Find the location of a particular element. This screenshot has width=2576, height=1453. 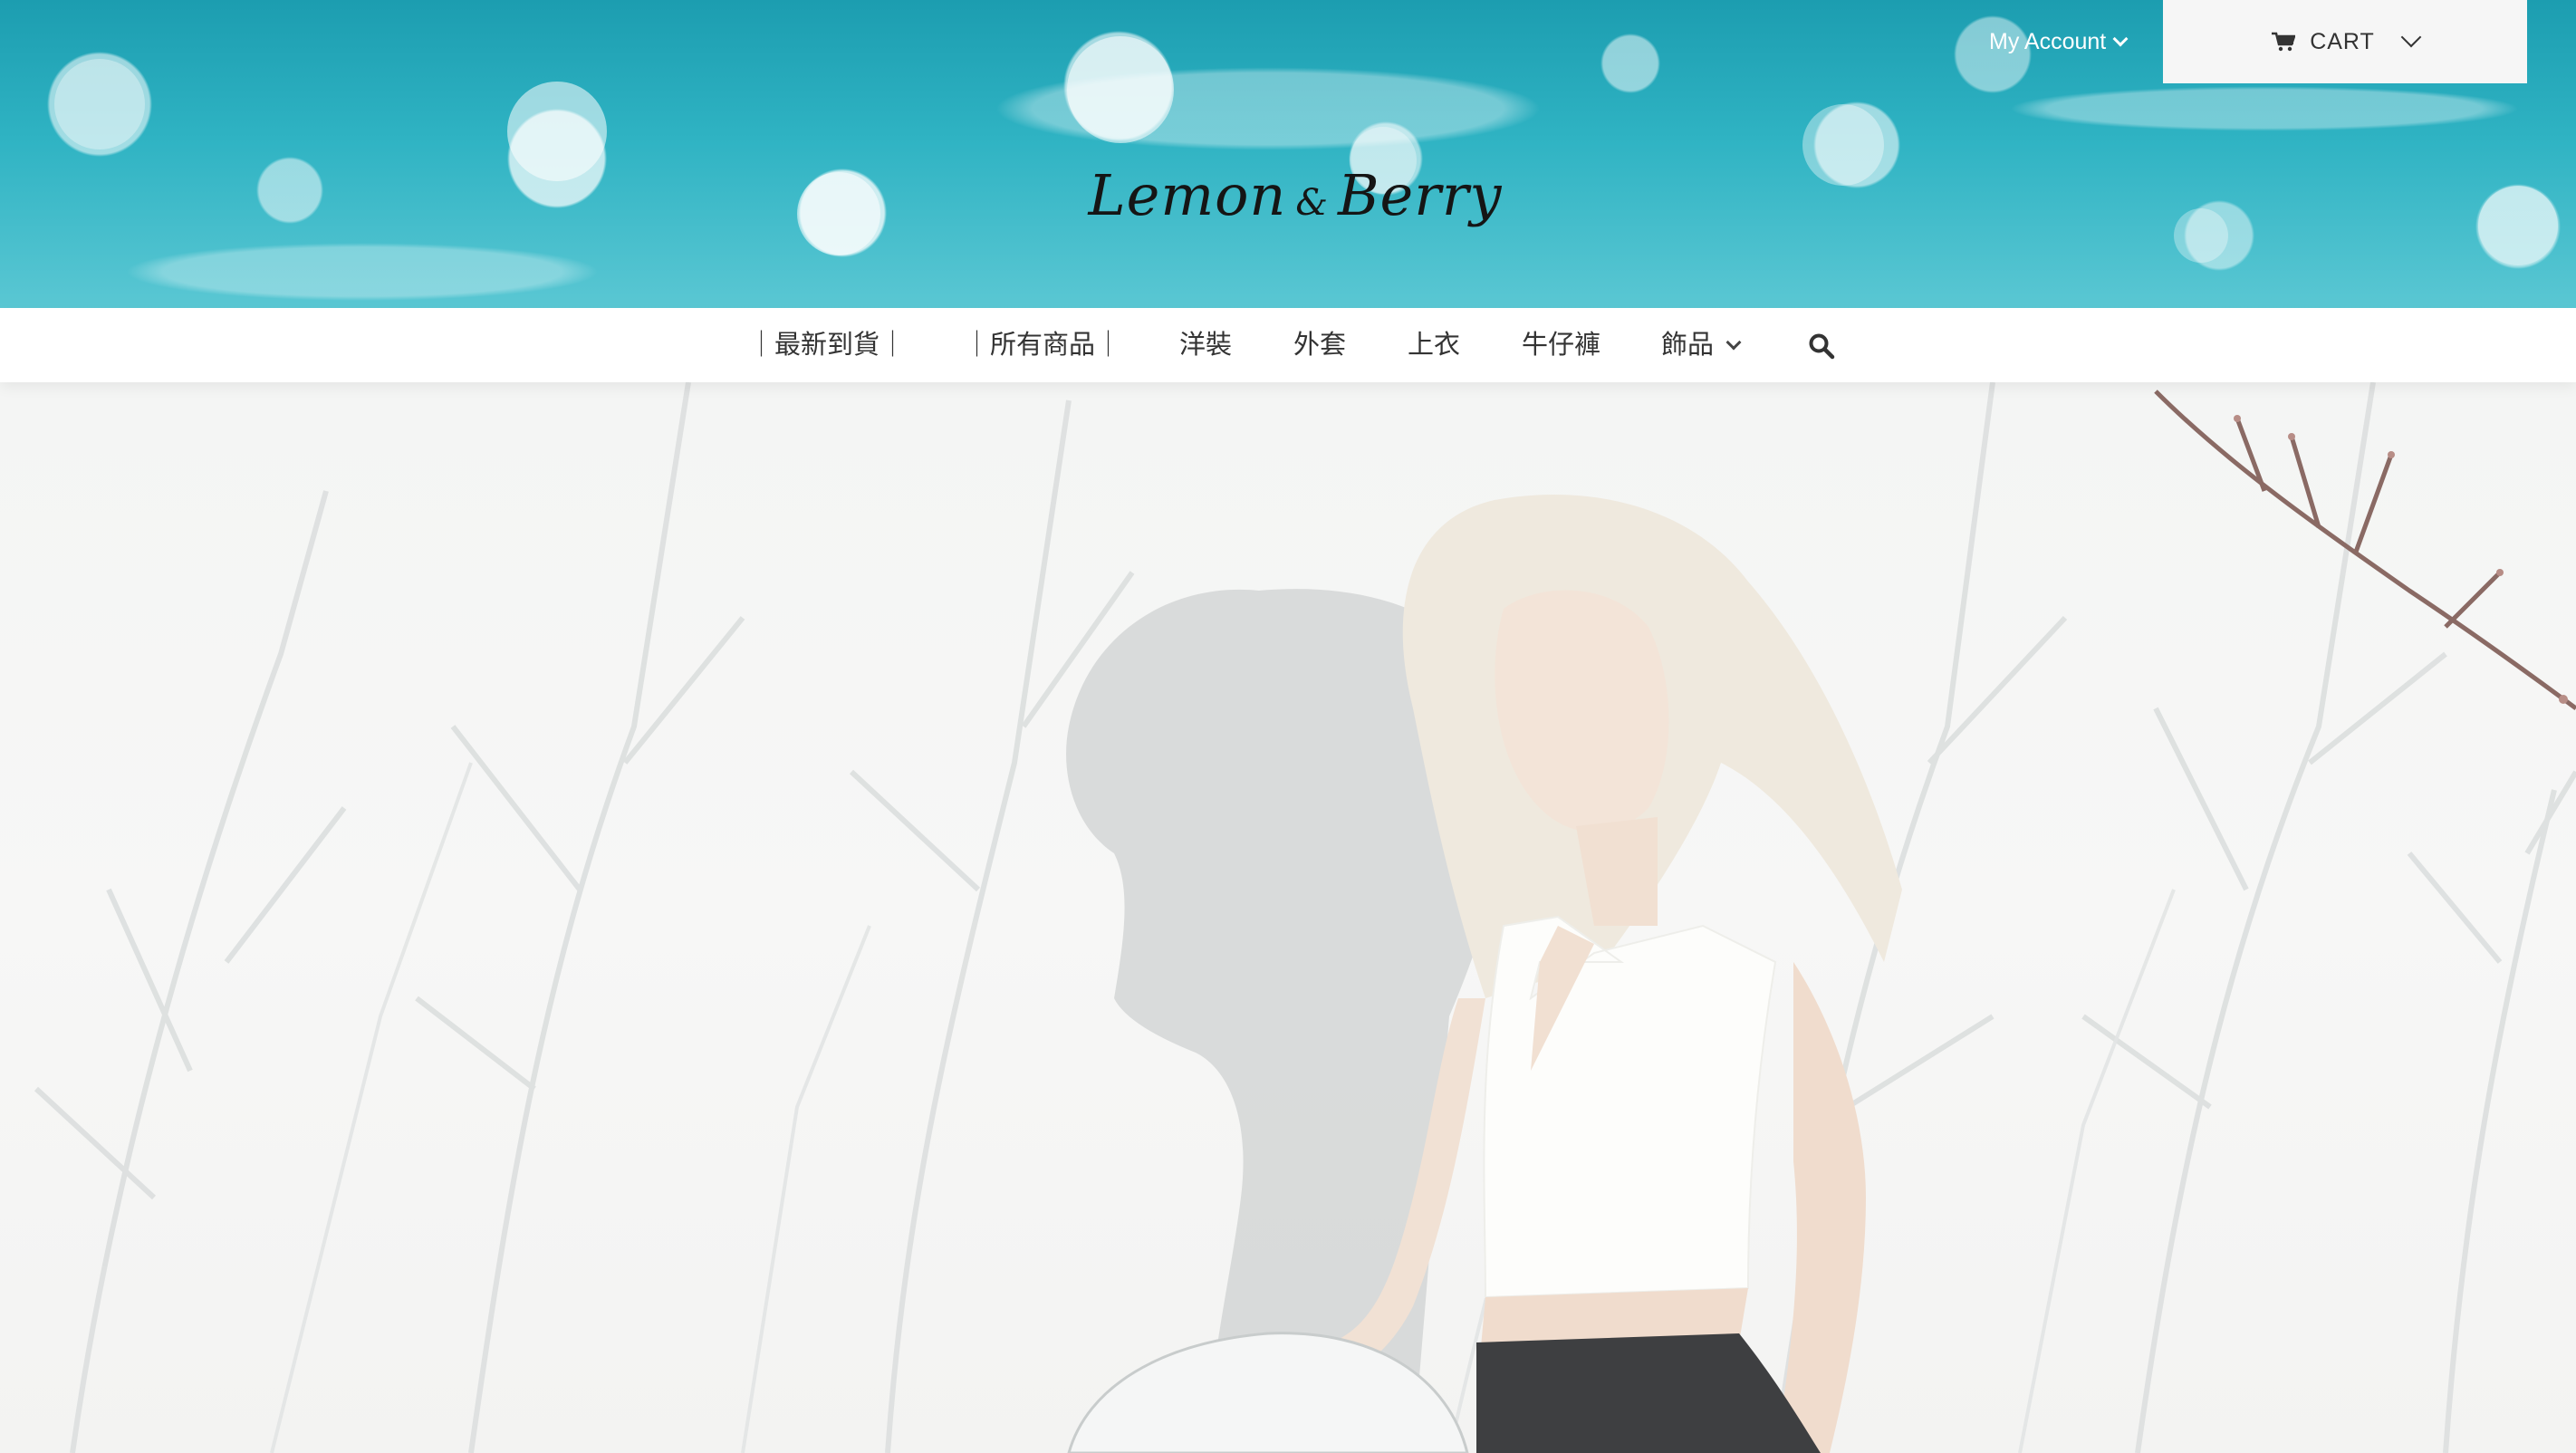

nav-item-label: 外套 is located at coordinates (1320, 345).